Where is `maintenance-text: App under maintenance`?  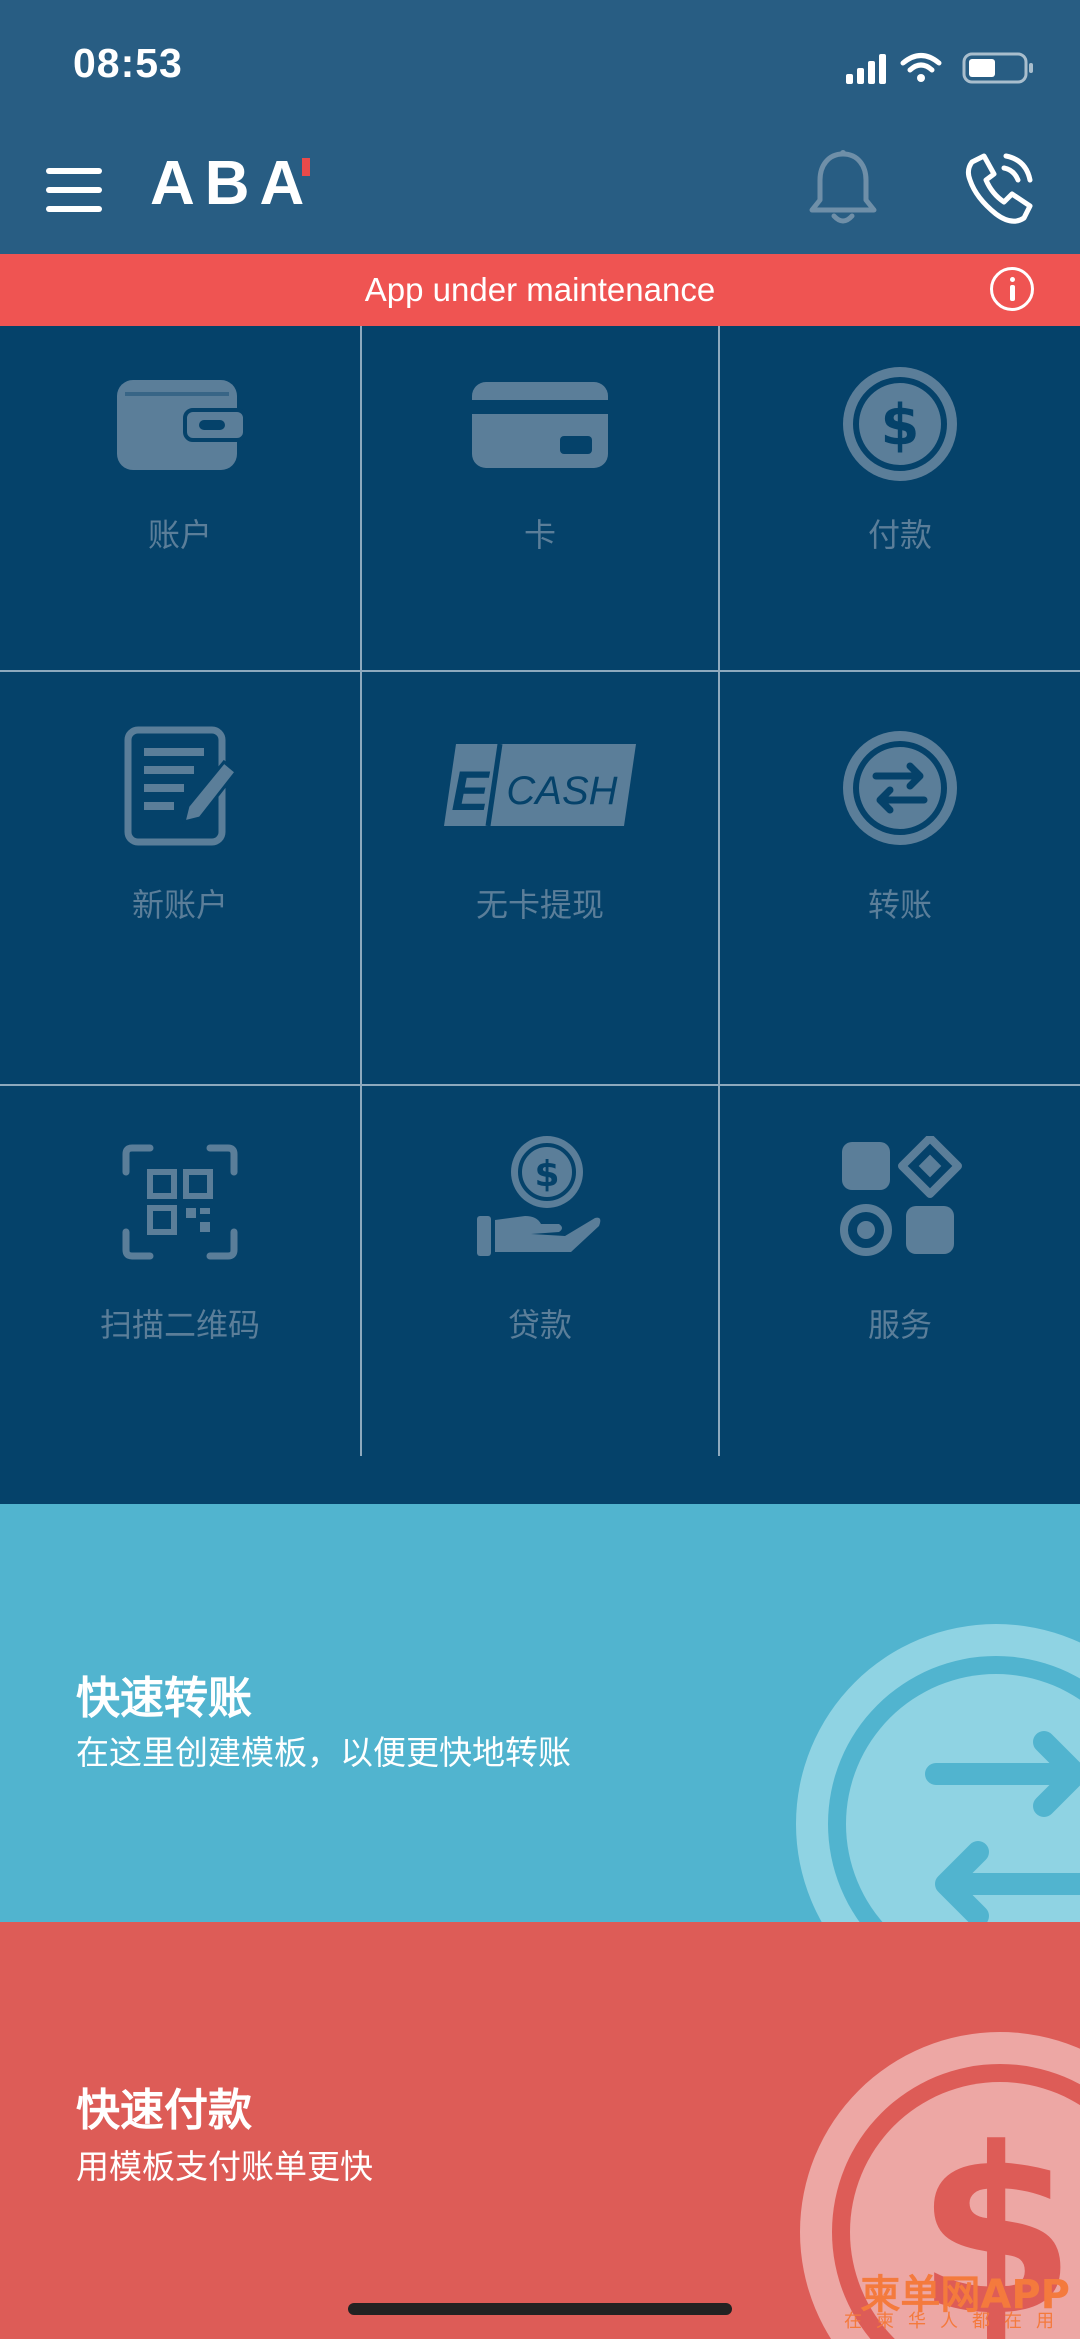 maintenance-text: App under maintenance is located at coordinates (540, 289).